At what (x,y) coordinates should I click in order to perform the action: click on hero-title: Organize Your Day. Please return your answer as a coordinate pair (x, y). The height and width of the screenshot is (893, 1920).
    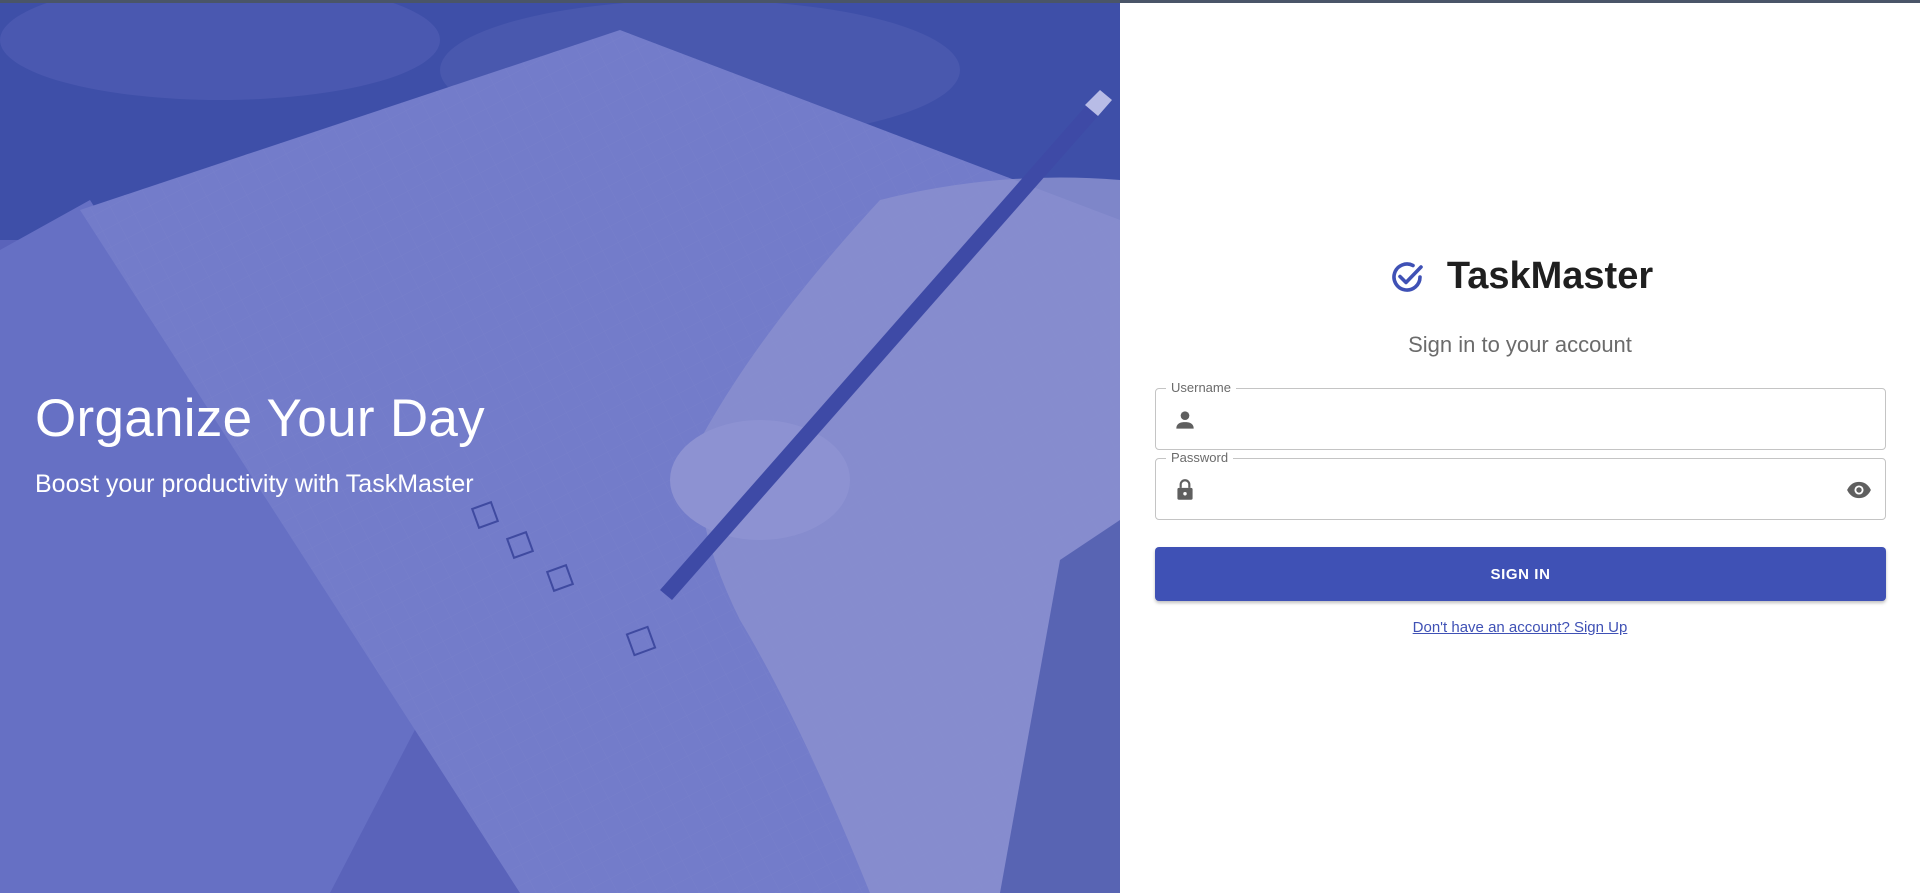
    Looking at the image, I should click on (260, 418).